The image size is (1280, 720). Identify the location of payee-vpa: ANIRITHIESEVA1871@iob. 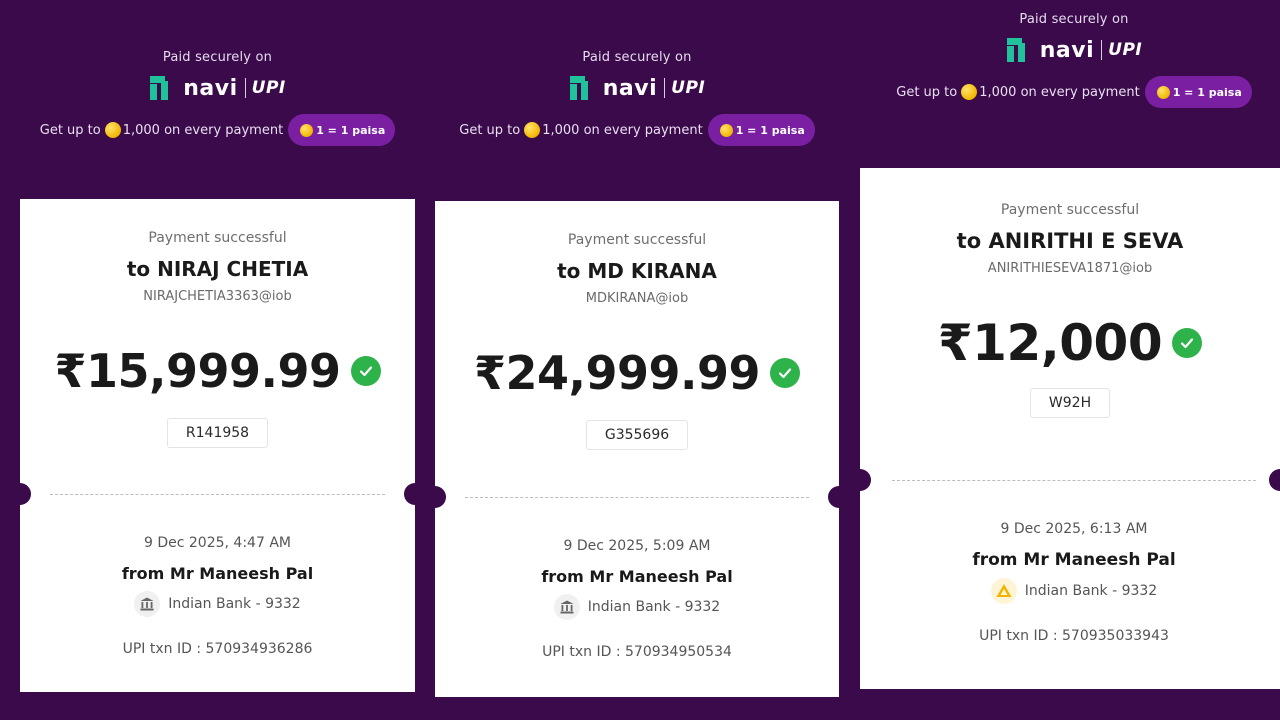
(1070, 268).